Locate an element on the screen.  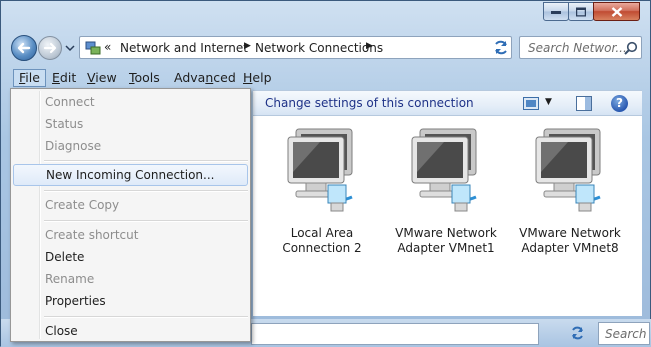
connection-item: Local Area Connection 2 is located at coordinates (322, 191).